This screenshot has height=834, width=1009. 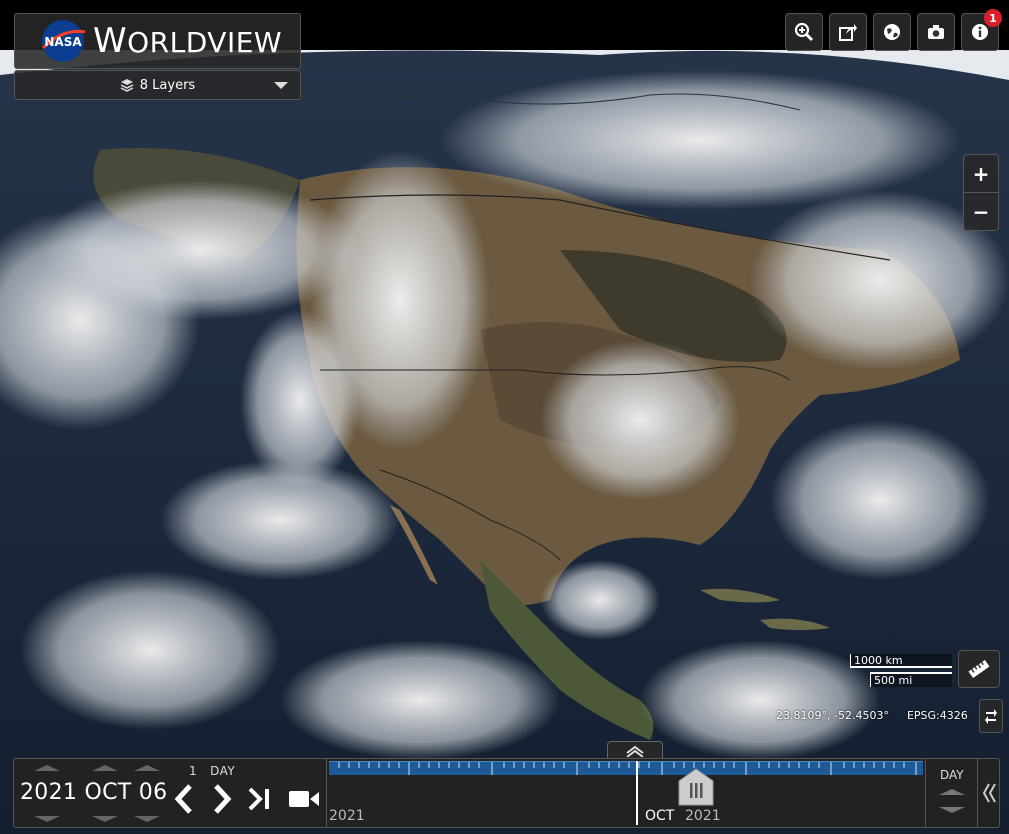 What do you see at coordinates (47, 768) in the screenshot?
I see `year-up-arrow` at bounding box center [47, 768].